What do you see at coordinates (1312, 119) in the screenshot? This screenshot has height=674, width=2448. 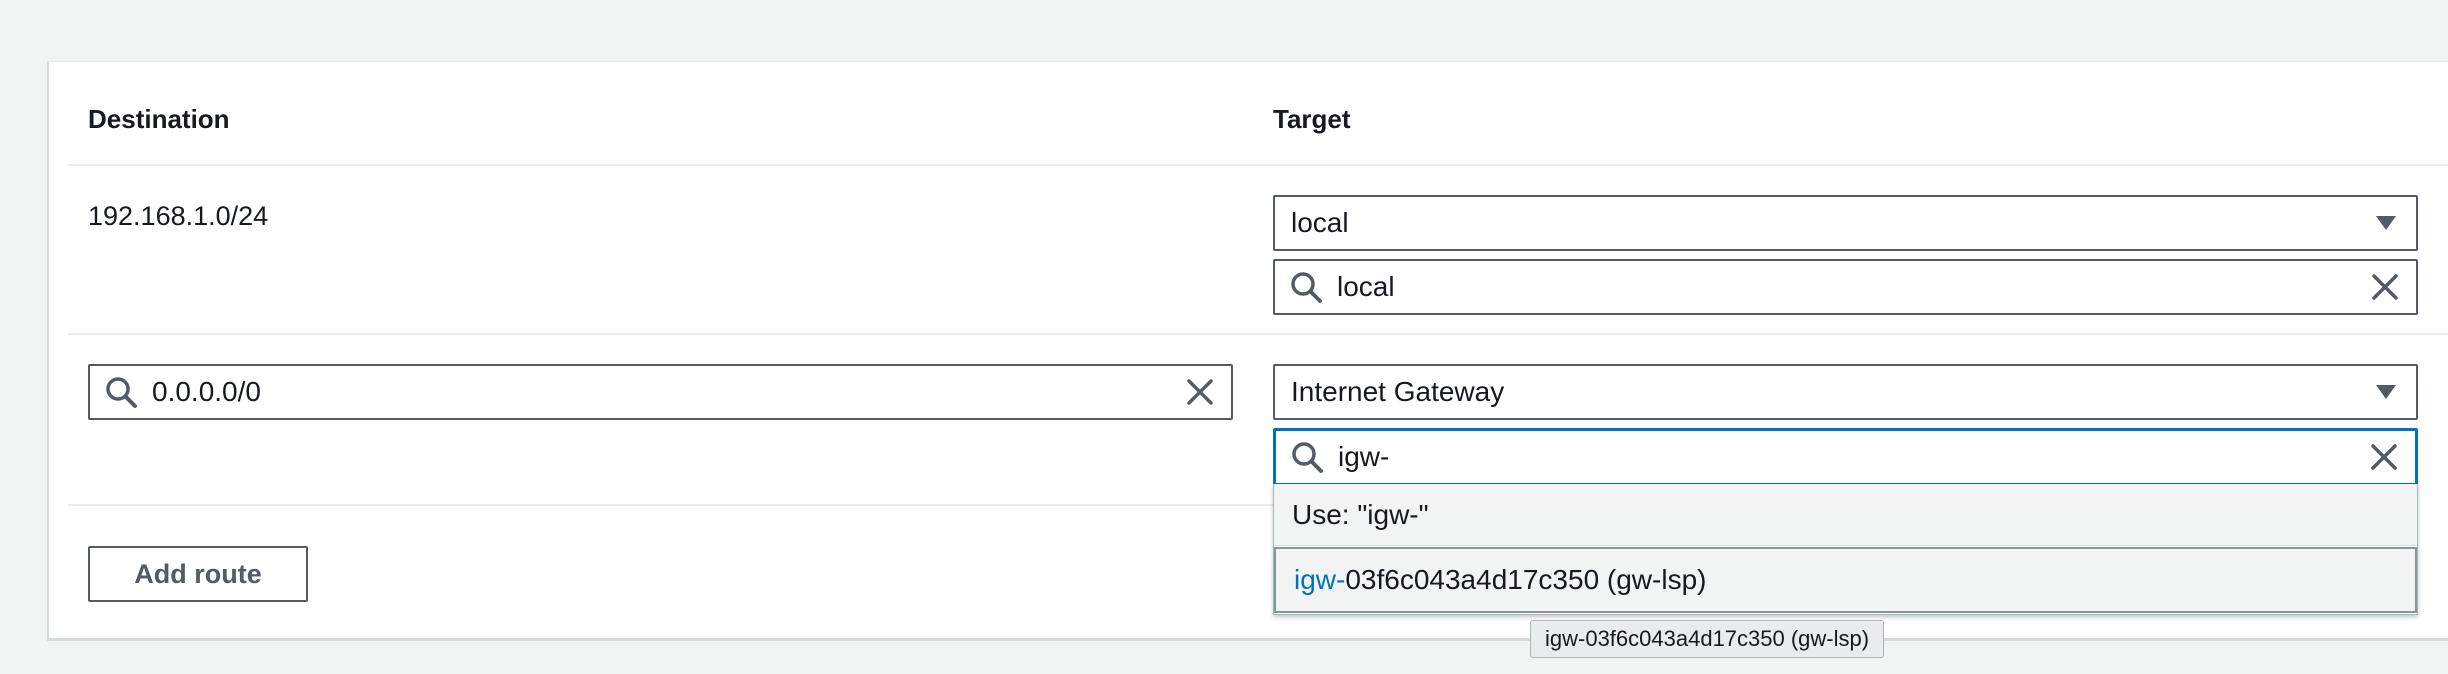 I see `column-header-target: Target` at bounding box center [1312, 119].